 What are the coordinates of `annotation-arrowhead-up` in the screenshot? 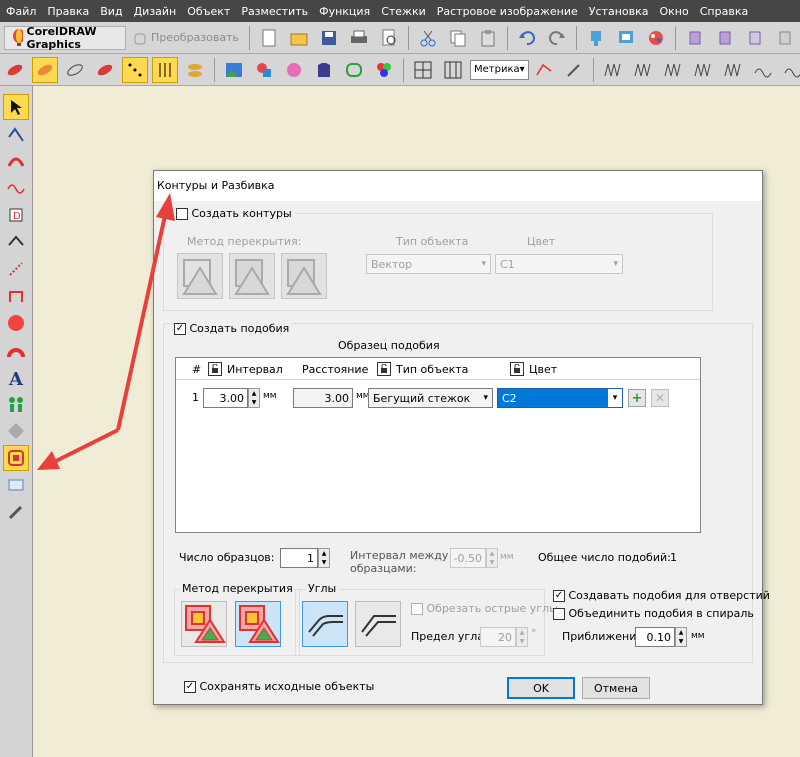 It's located at (165, 207).